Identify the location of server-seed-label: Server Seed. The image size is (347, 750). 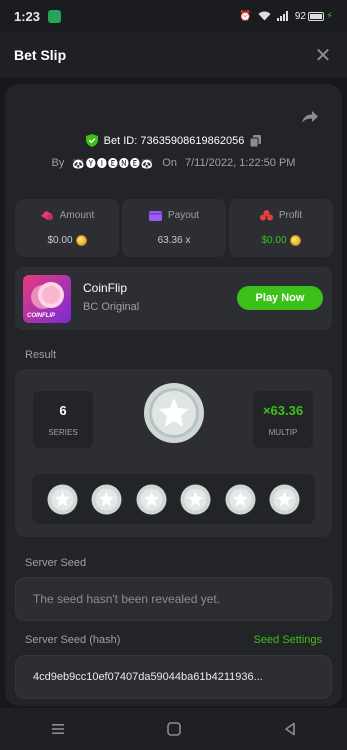
(56, 563).